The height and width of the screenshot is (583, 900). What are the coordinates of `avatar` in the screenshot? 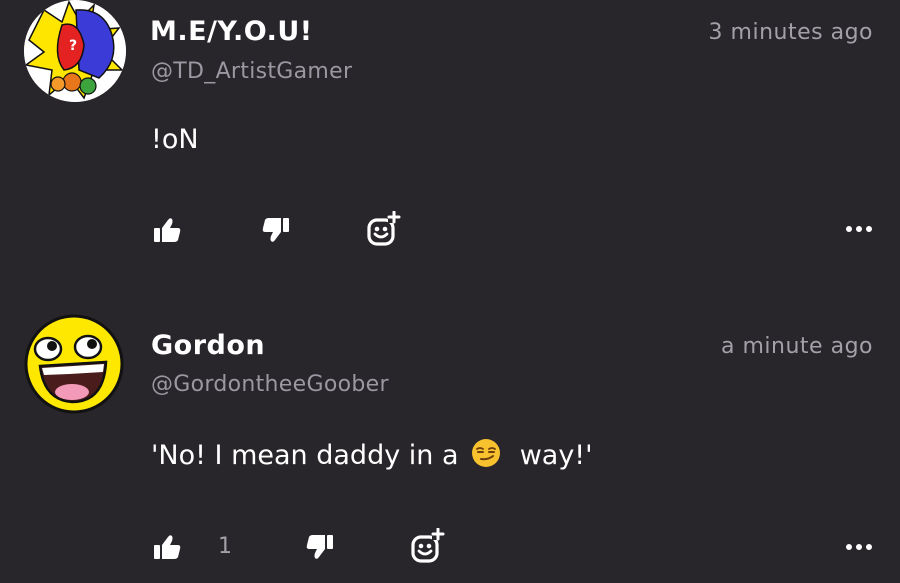 It's located at (74, 364).